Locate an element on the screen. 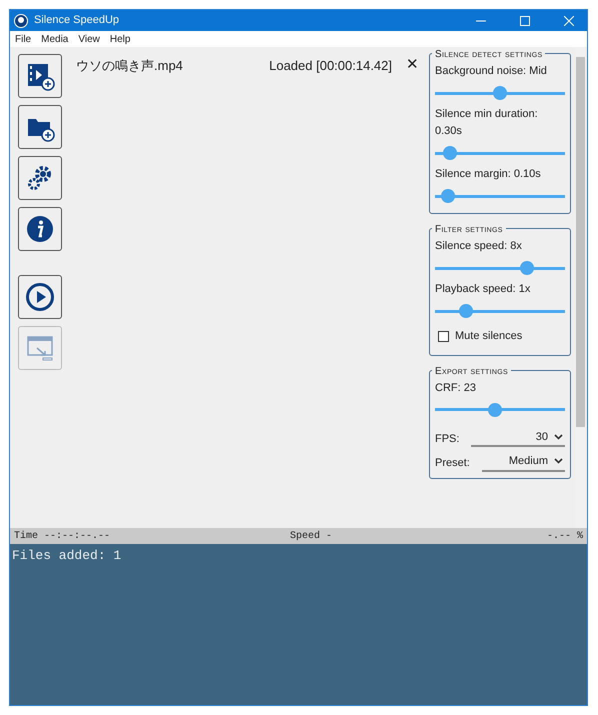 This screenshot has height=715, width=598. checkbox-label: Mute silences is located at coordinates (488, 336).